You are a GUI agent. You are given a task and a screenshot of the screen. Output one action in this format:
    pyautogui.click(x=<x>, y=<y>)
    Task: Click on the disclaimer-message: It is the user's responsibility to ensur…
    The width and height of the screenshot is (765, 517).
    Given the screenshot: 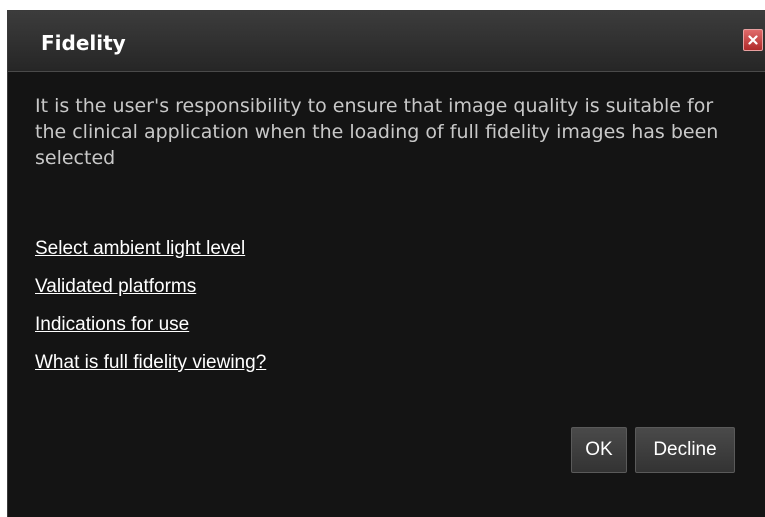 What is the action you would take?
    pyautogui.click(x=377, y=132)
    